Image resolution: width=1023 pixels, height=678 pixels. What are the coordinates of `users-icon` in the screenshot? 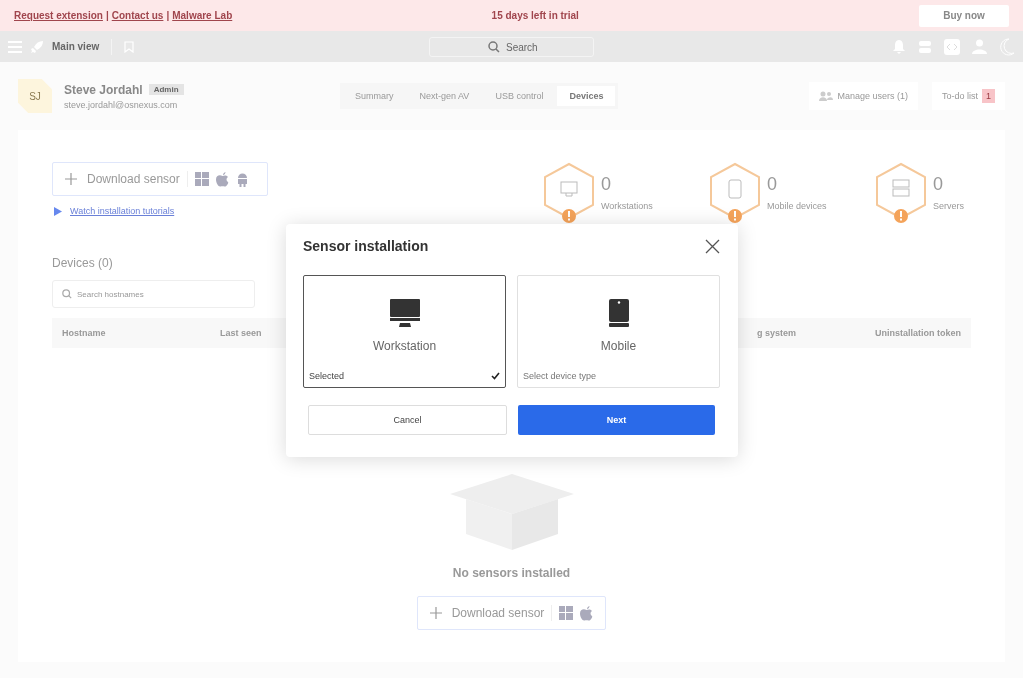 It's located at (826, 96).